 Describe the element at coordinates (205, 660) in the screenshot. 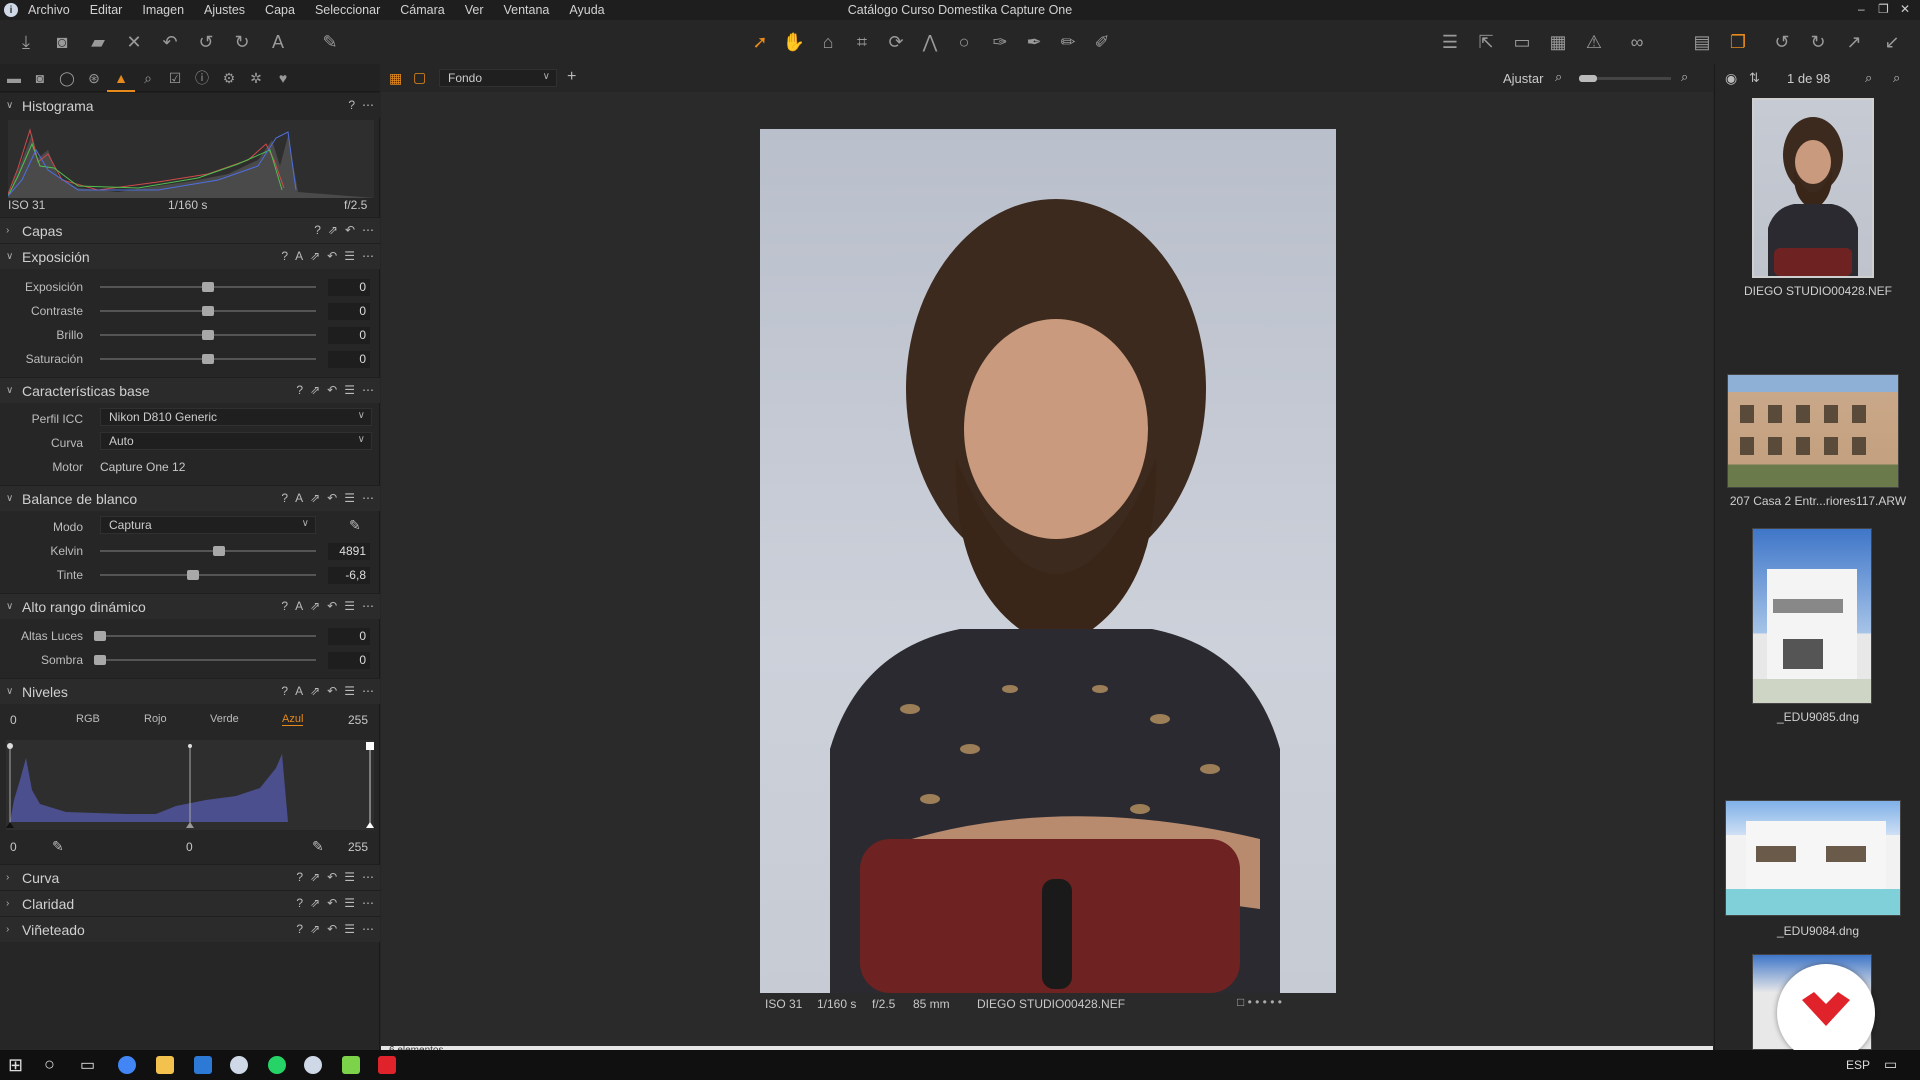

I see `shadows-slider` at that location.